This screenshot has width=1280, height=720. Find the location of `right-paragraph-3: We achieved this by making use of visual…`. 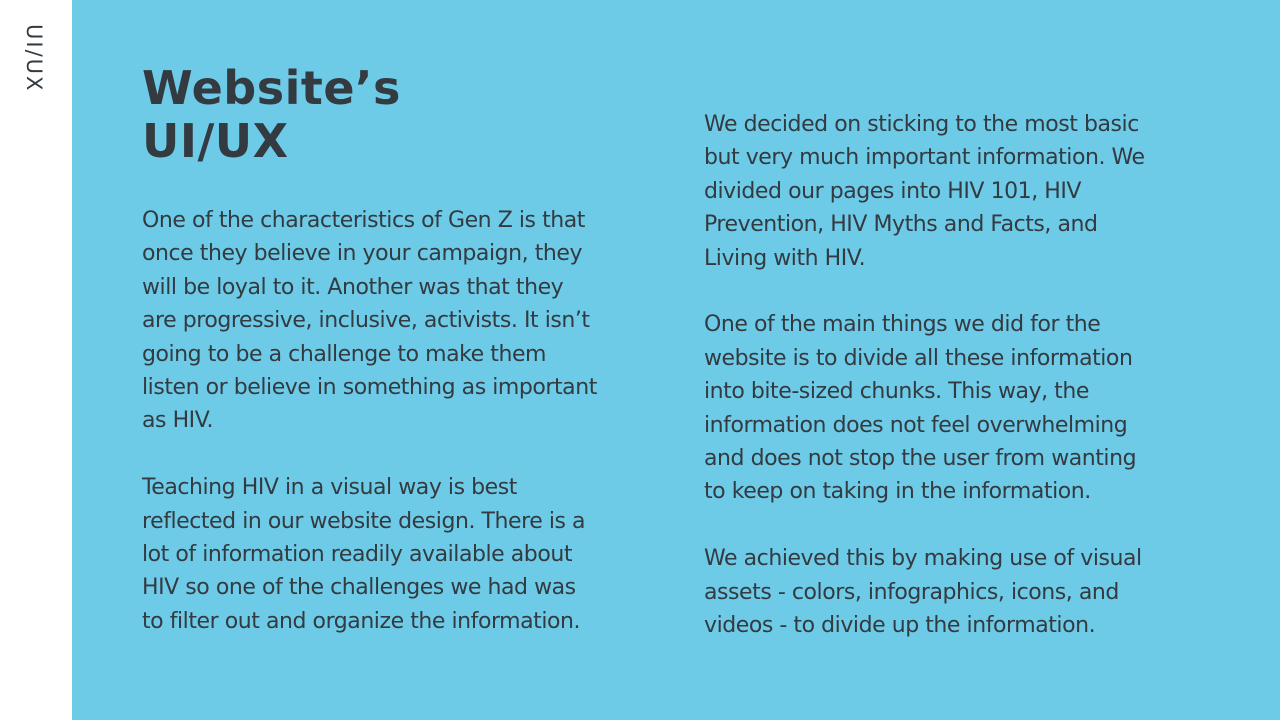

right-paragraph-3: We achieved this by making use of visual… is located at coordinates (923, 592).